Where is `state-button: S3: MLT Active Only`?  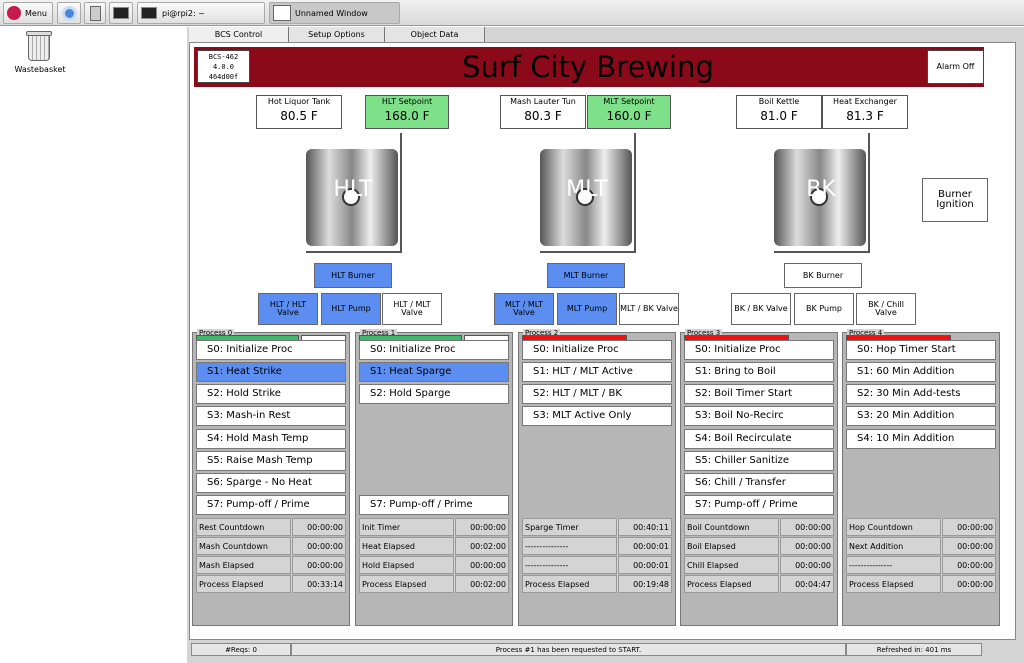 state-button: S3: MLT Active Only is located at coordinates (597, 416).